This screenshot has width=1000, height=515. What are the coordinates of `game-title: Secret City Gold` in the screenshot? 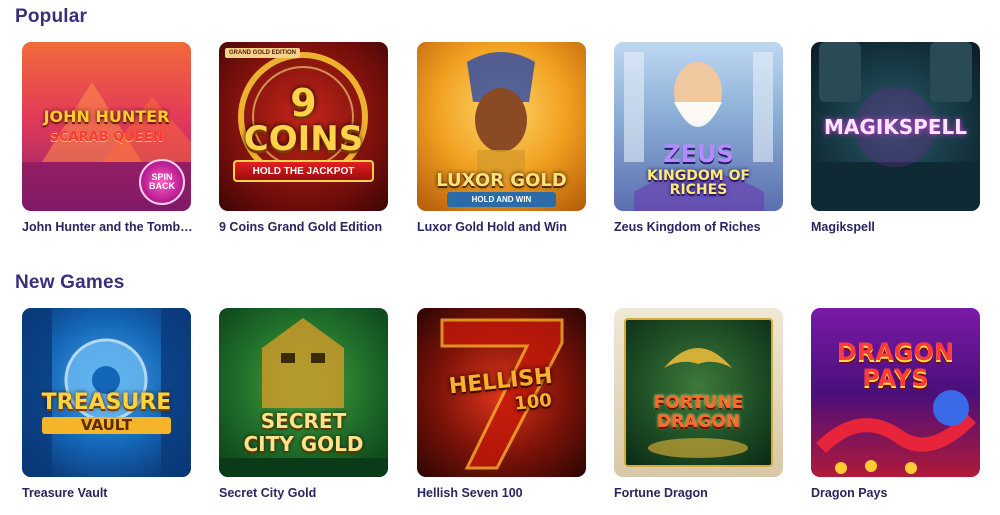 It's located at (305, 493).